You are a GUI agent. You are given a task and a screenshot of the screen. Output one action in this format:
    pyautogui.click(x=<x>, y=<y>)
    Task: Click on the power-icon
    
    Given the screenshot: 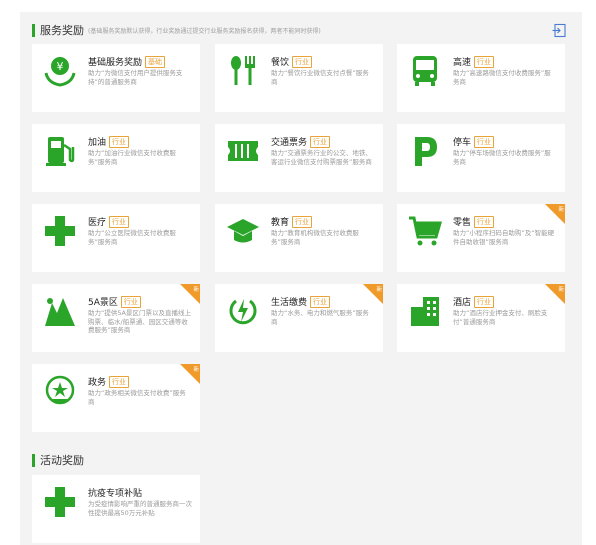 What is the action you would take?
    pyautogui.click(x=243, y=311)
    